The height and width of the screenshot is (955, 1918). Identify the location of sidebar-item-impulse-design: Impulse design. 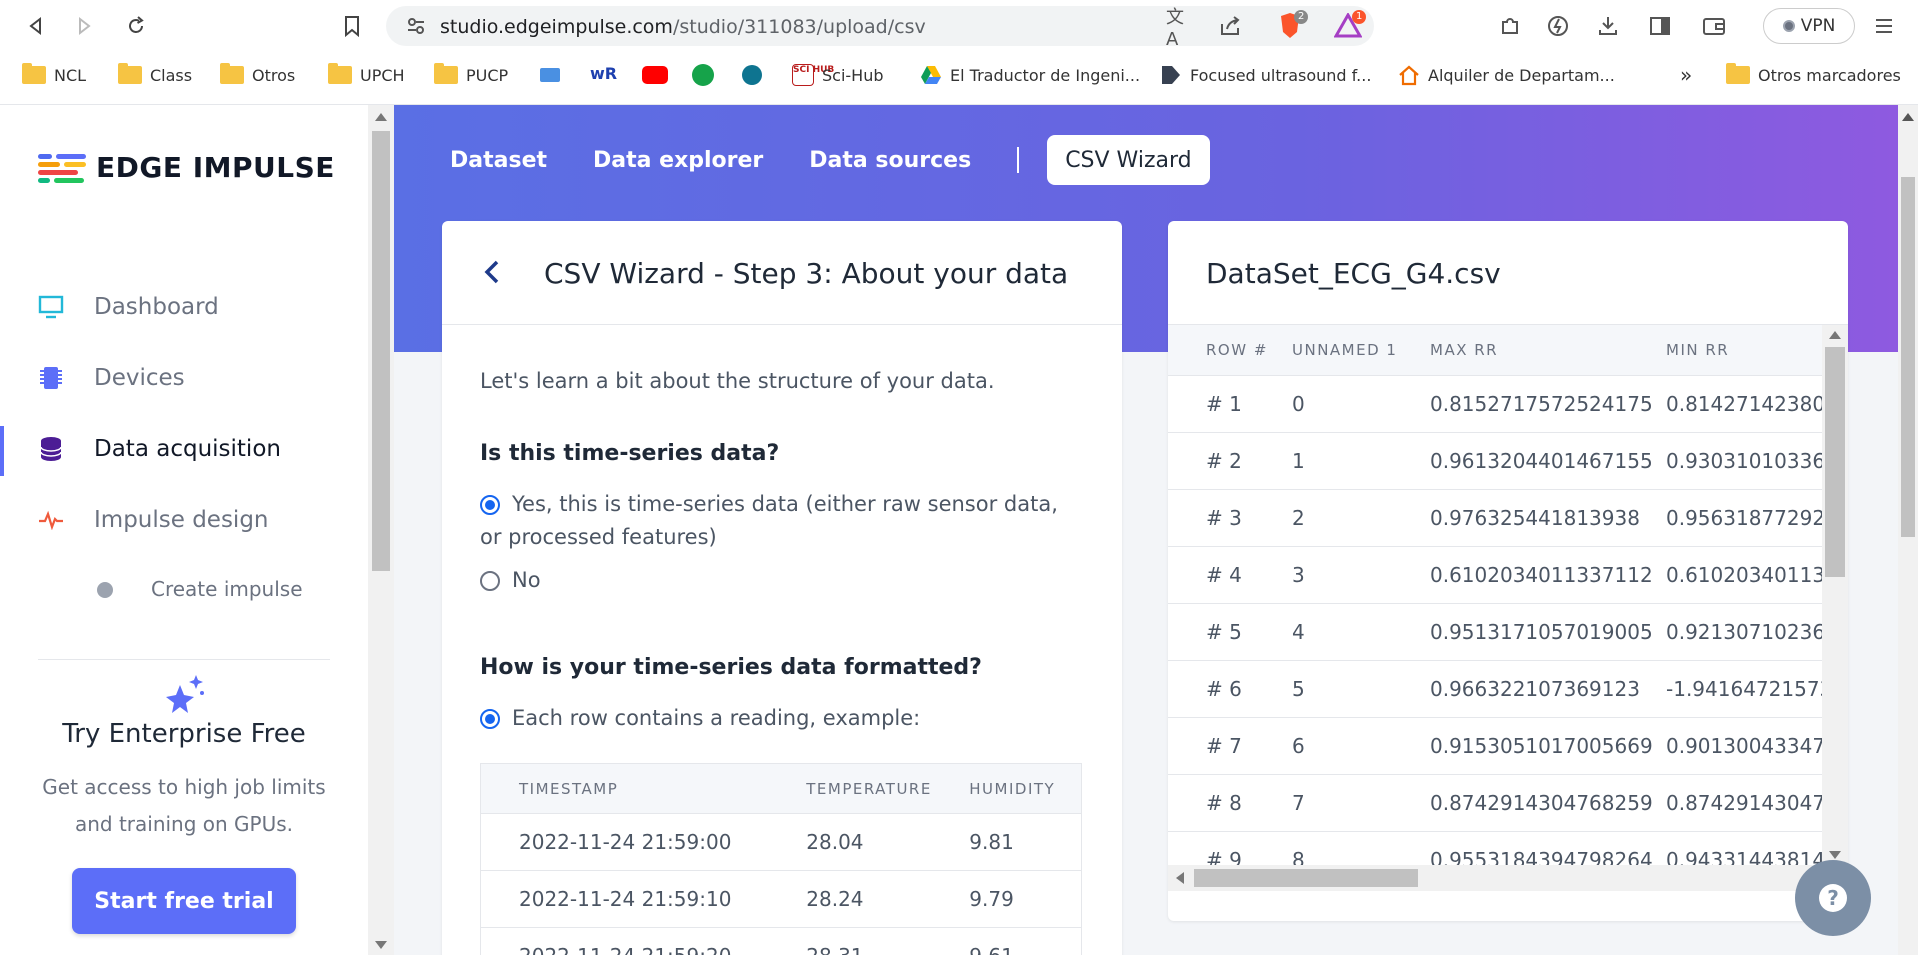
(184, 520).